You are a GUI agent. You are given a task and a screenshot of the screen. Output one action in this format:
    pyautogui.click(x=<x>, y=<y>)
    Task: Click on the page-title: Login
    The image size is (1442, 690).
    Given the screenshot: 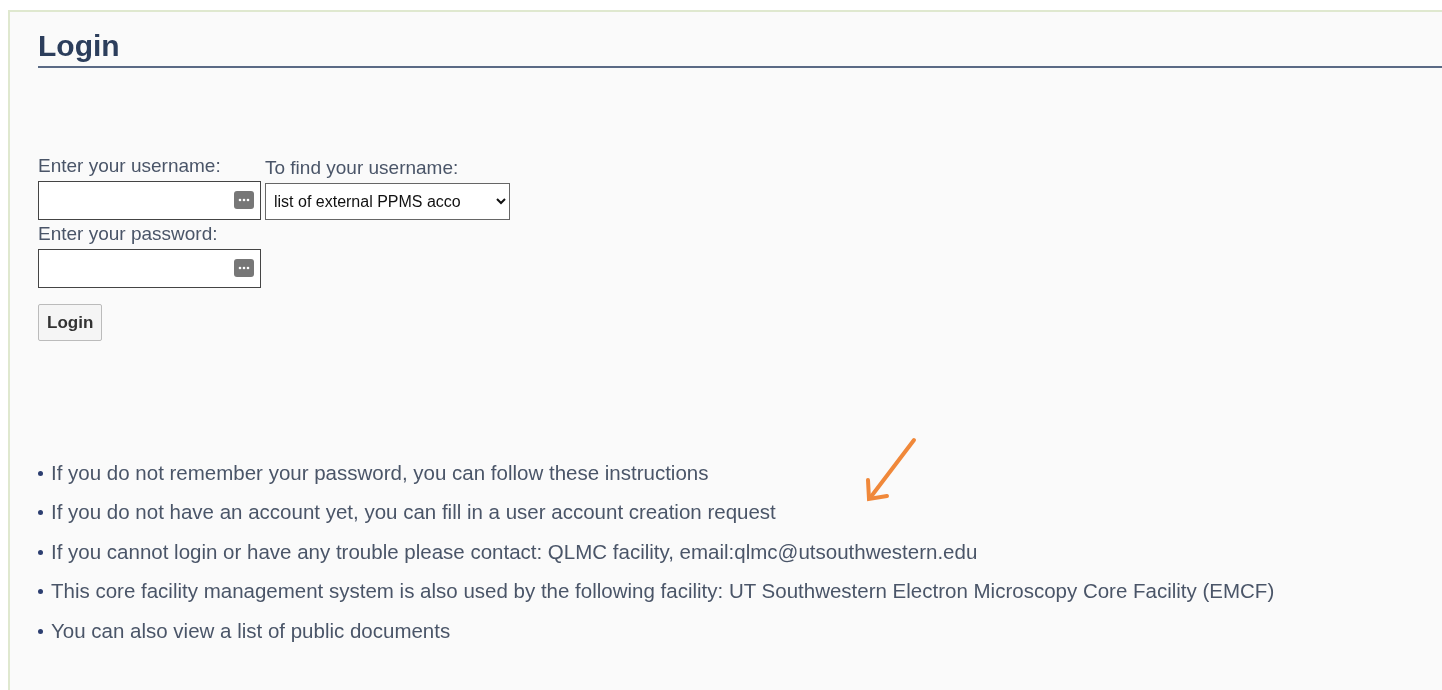 What is the action you would take?
    pyautogui.click(x=740, y=48)
    